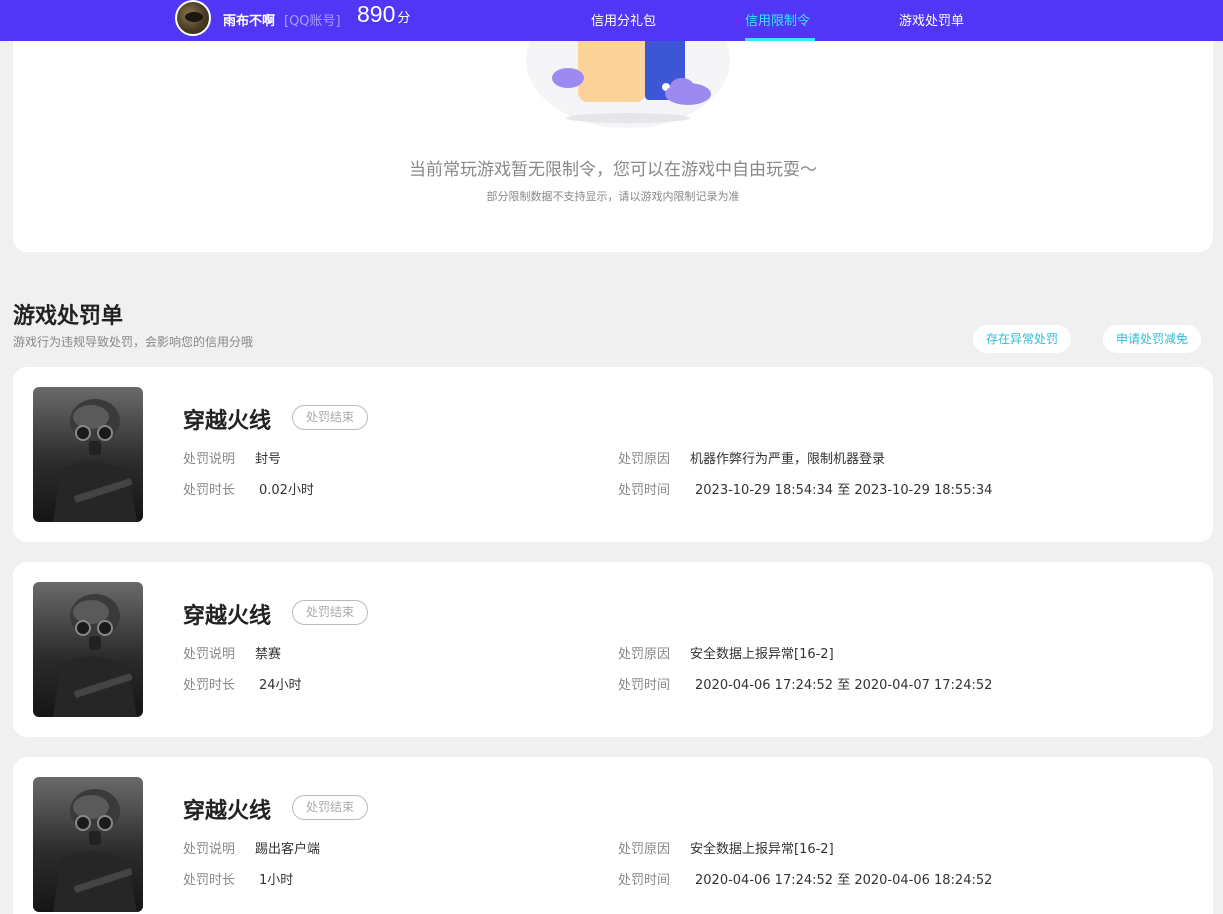  I want to click on score-value: 890, so click(376, 14).